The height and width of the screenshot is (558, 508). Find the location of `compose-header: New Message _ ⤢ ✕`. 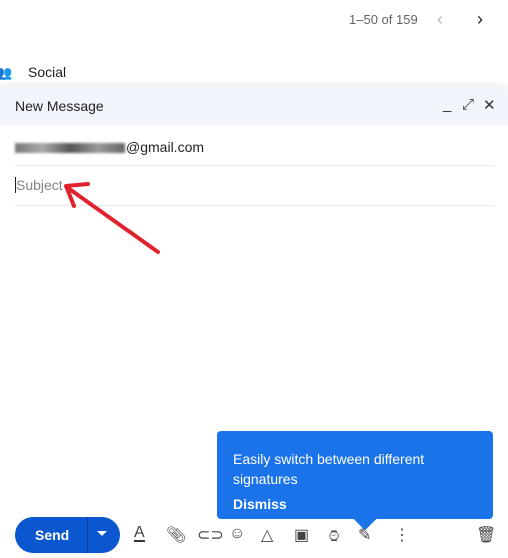

compose-header: New Message _ ⤢ ✕ is located at coordinates (254, 106).